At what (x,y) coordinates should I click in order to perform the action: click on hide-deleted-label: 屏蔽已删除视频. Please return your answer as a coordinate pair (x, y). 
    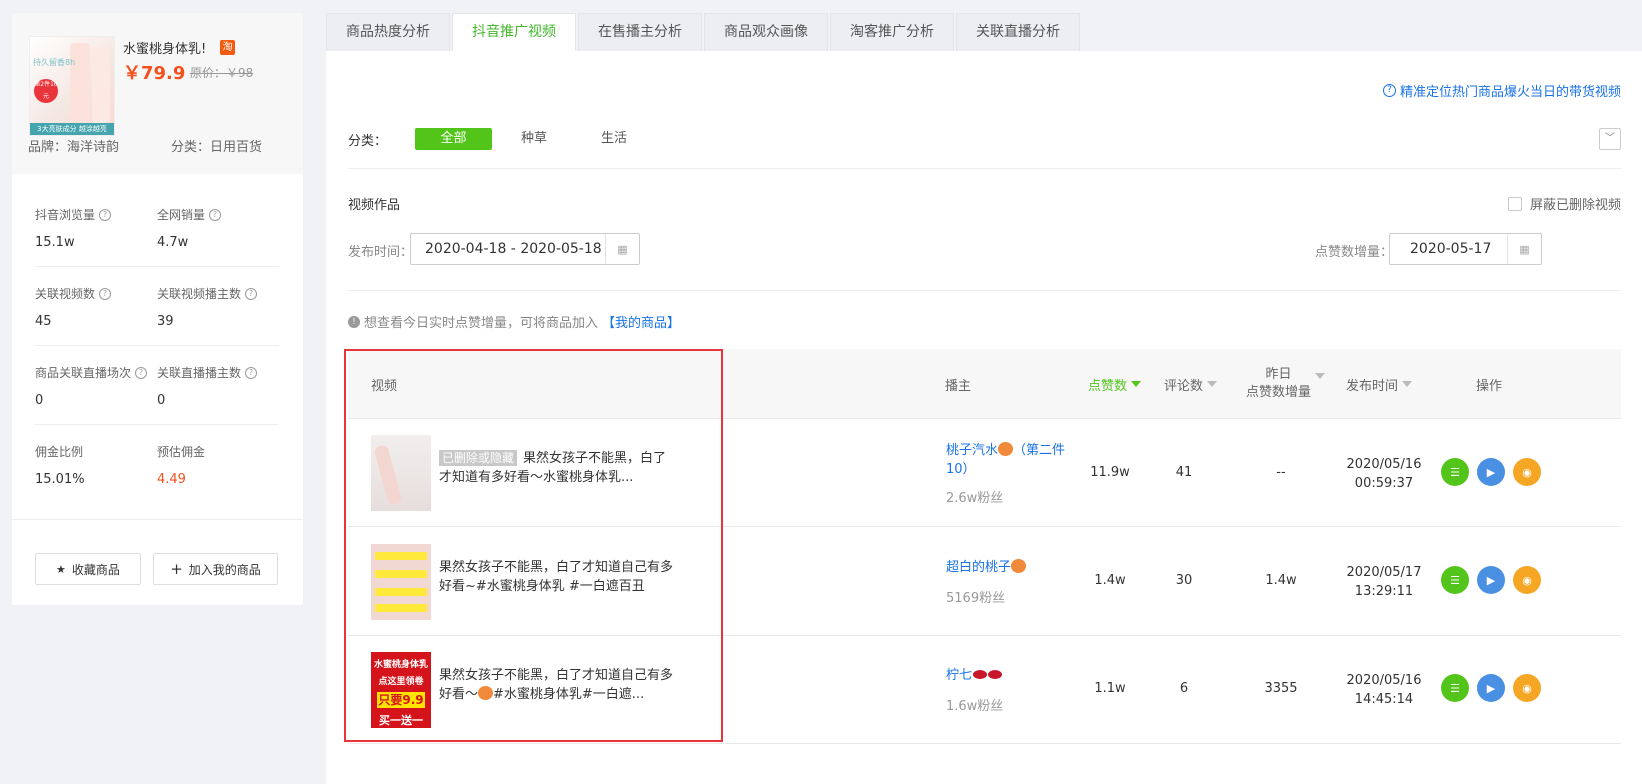
    Looking at the image, I should click on (1575, 205).